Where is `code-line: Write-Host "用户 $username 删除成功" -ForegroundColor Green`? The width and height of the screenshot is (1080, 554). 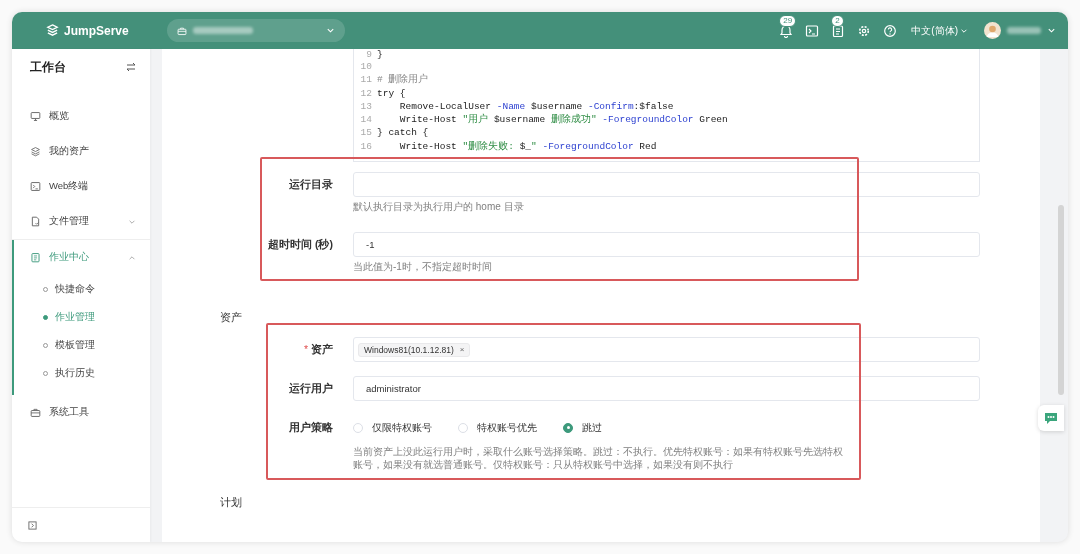
code-line: Write-Host "用户 $username 删除成功" -ForegroundColor Green is located at coordinates (563, 120).